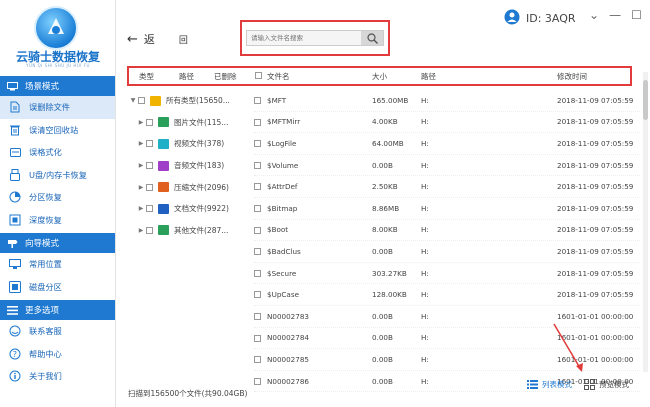  Describe the element at coordinates (572, 76) in the screenshot. I see `col-modified: 修改时间` at that location.